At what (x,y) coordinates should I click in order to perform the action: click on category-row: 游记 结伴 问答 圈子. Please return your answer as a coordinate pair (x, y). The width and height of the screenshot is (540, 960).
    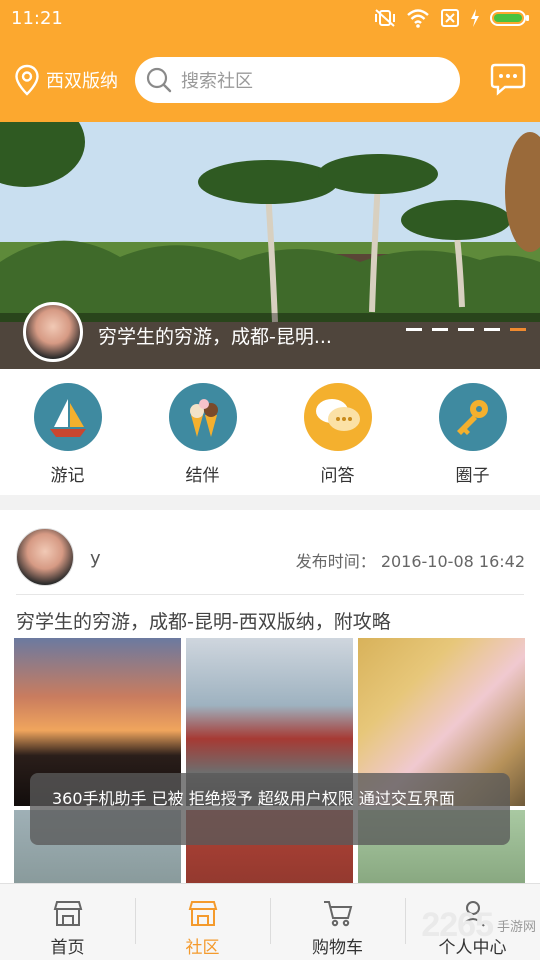
    Looking at the image, I should click on (270, 432).